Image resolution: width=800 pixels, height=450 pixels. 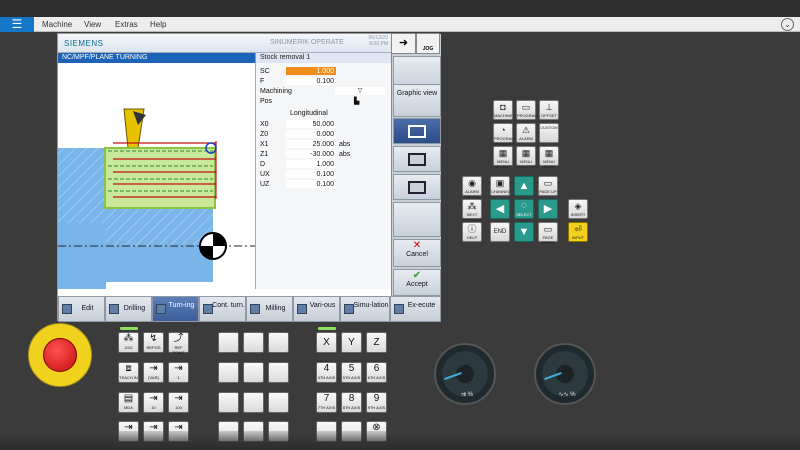 What do you see at coordinates (326, 342) in the screenshot?
I see `axis-x-key: X` at bounding box center [326, 342].